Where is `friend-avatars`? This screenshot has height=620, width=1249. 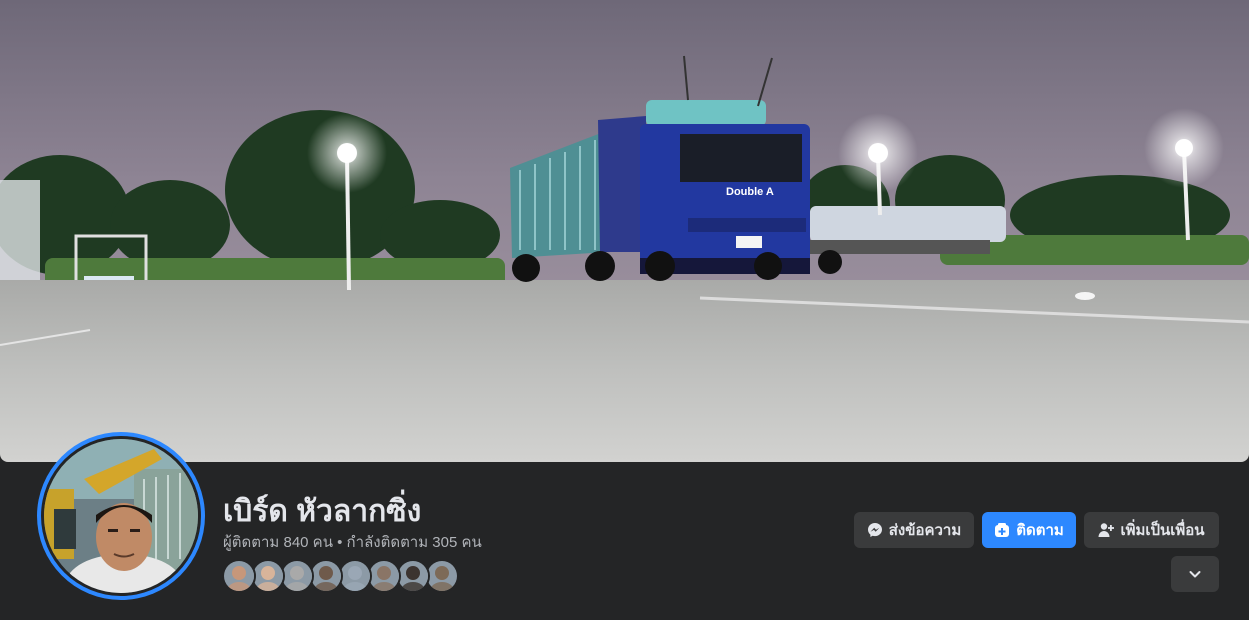 friend-avatars is located at coordinates (340, 576).